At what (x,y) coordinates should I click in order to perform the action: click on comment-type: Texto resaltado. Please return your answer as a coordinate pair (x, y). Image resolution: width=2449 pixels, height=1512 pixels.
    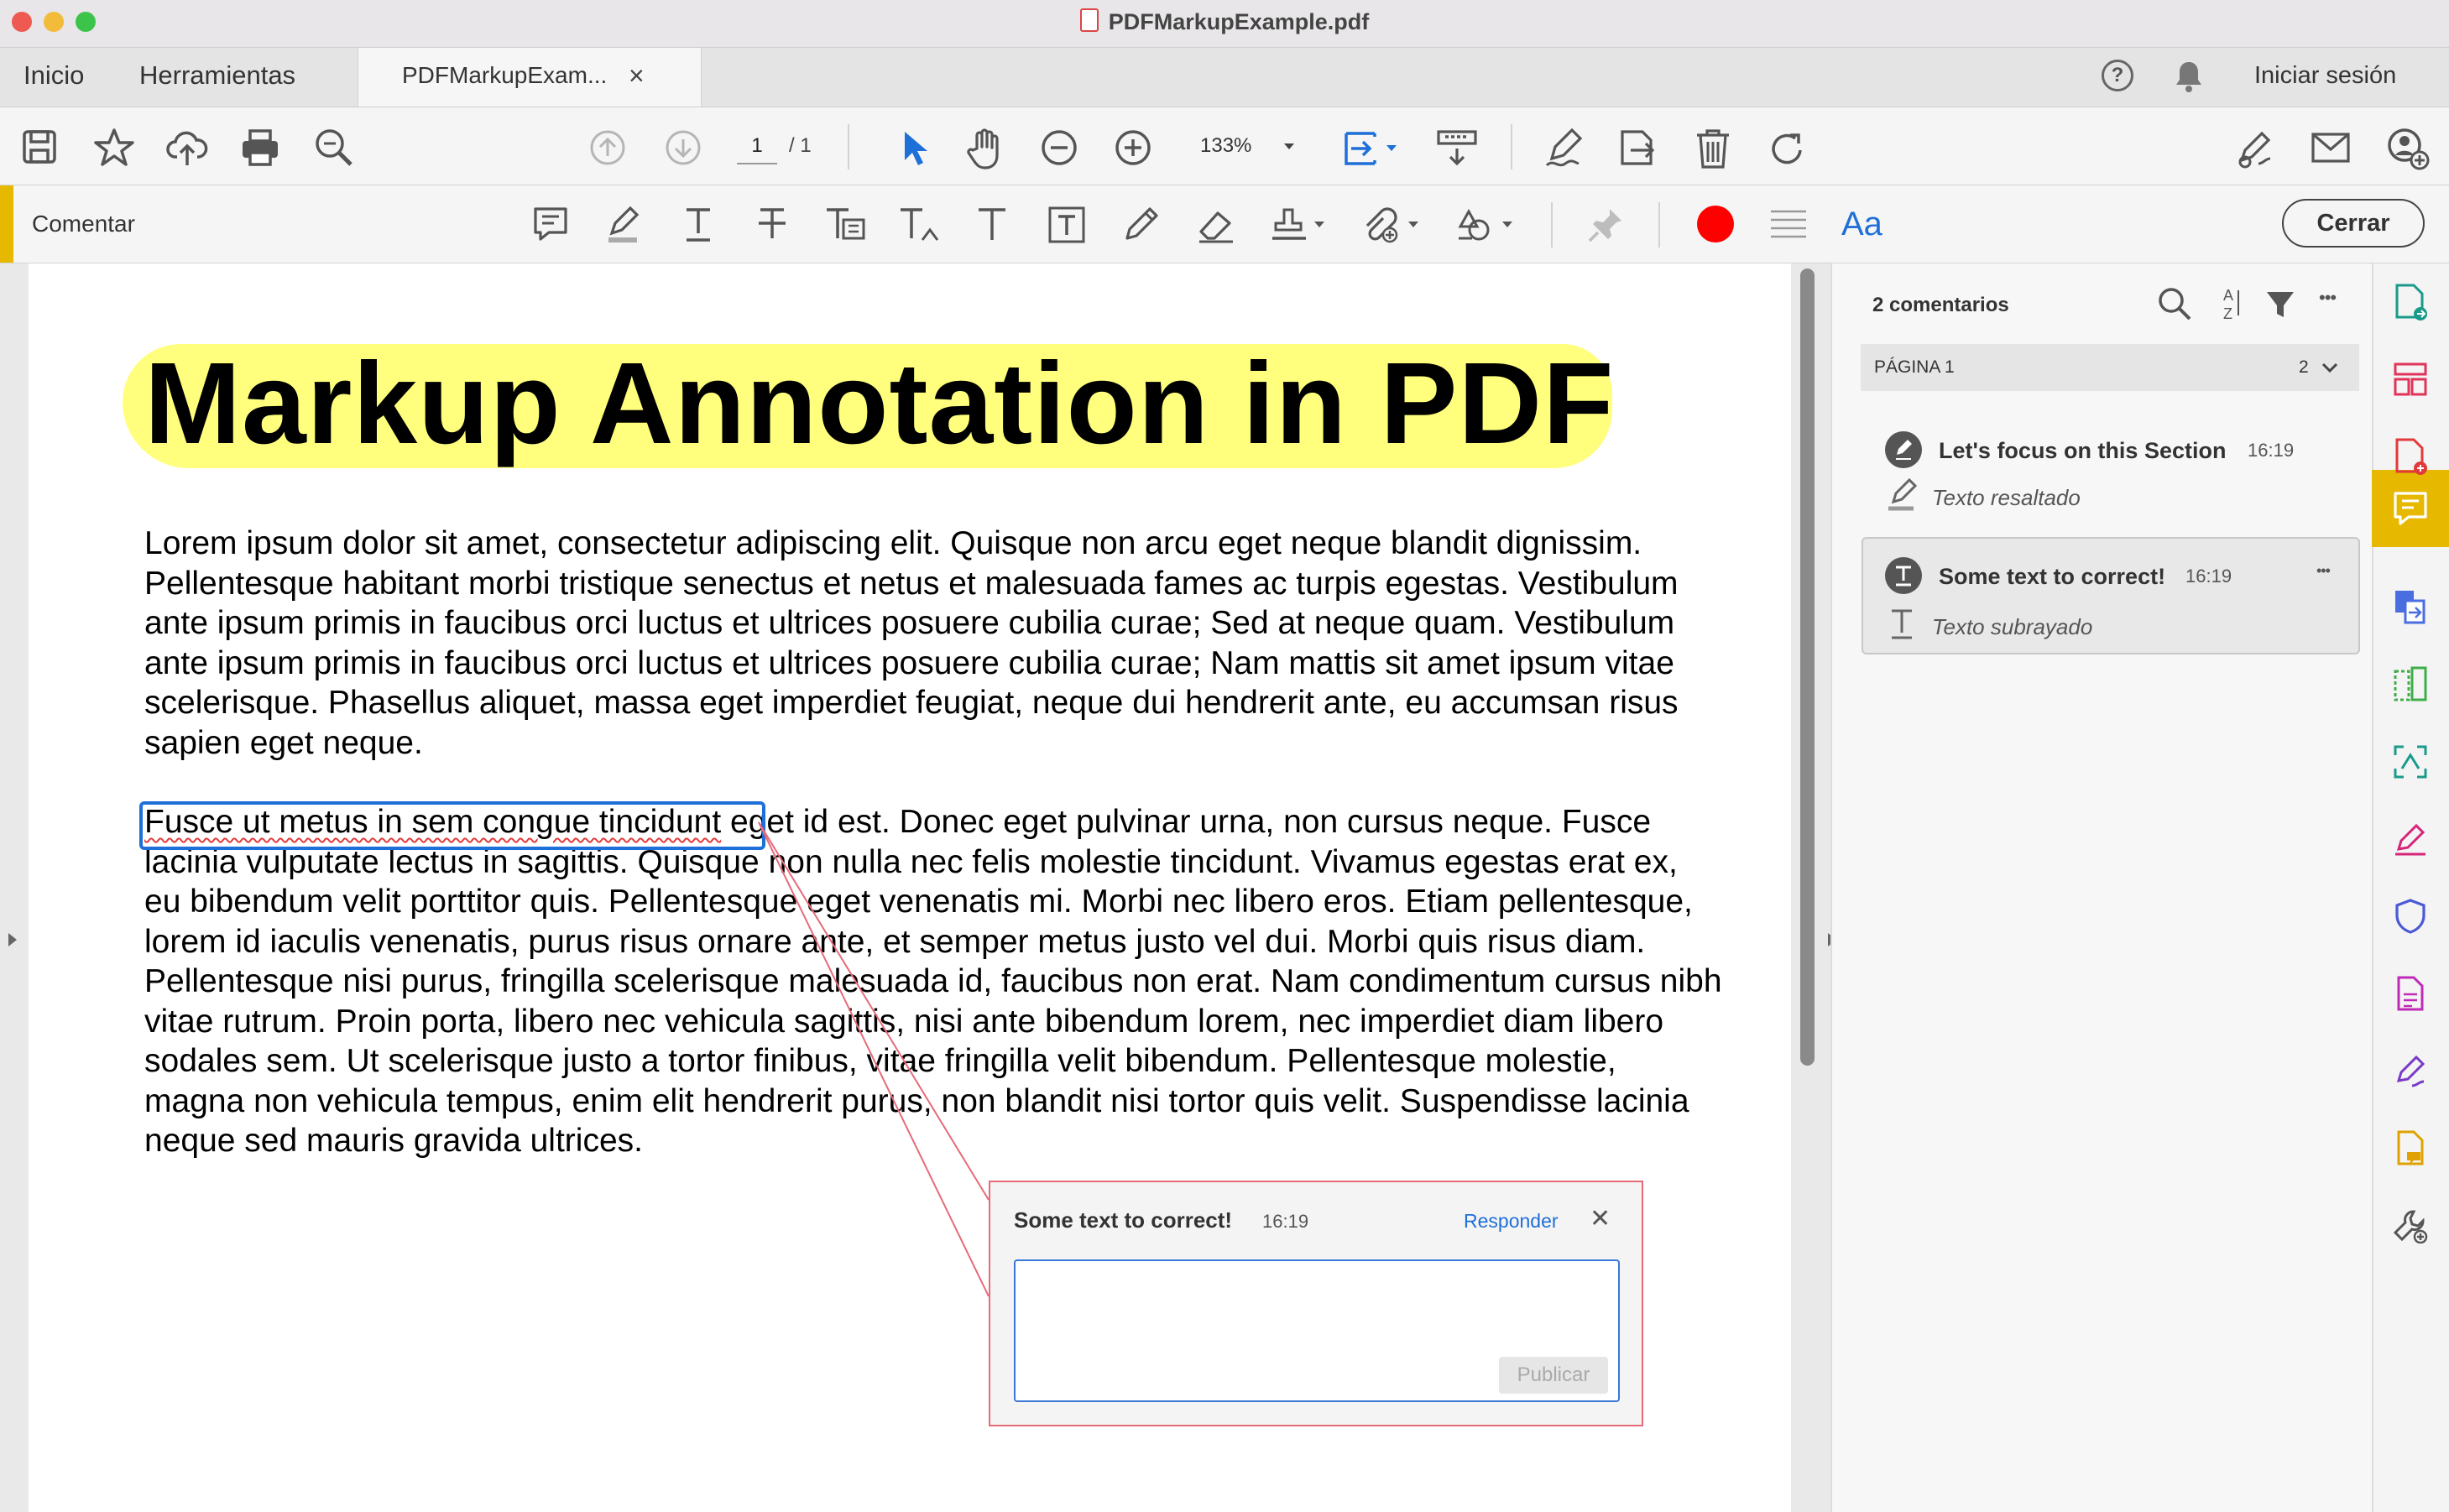
    Looking at the image, I should click on (2006, 498).